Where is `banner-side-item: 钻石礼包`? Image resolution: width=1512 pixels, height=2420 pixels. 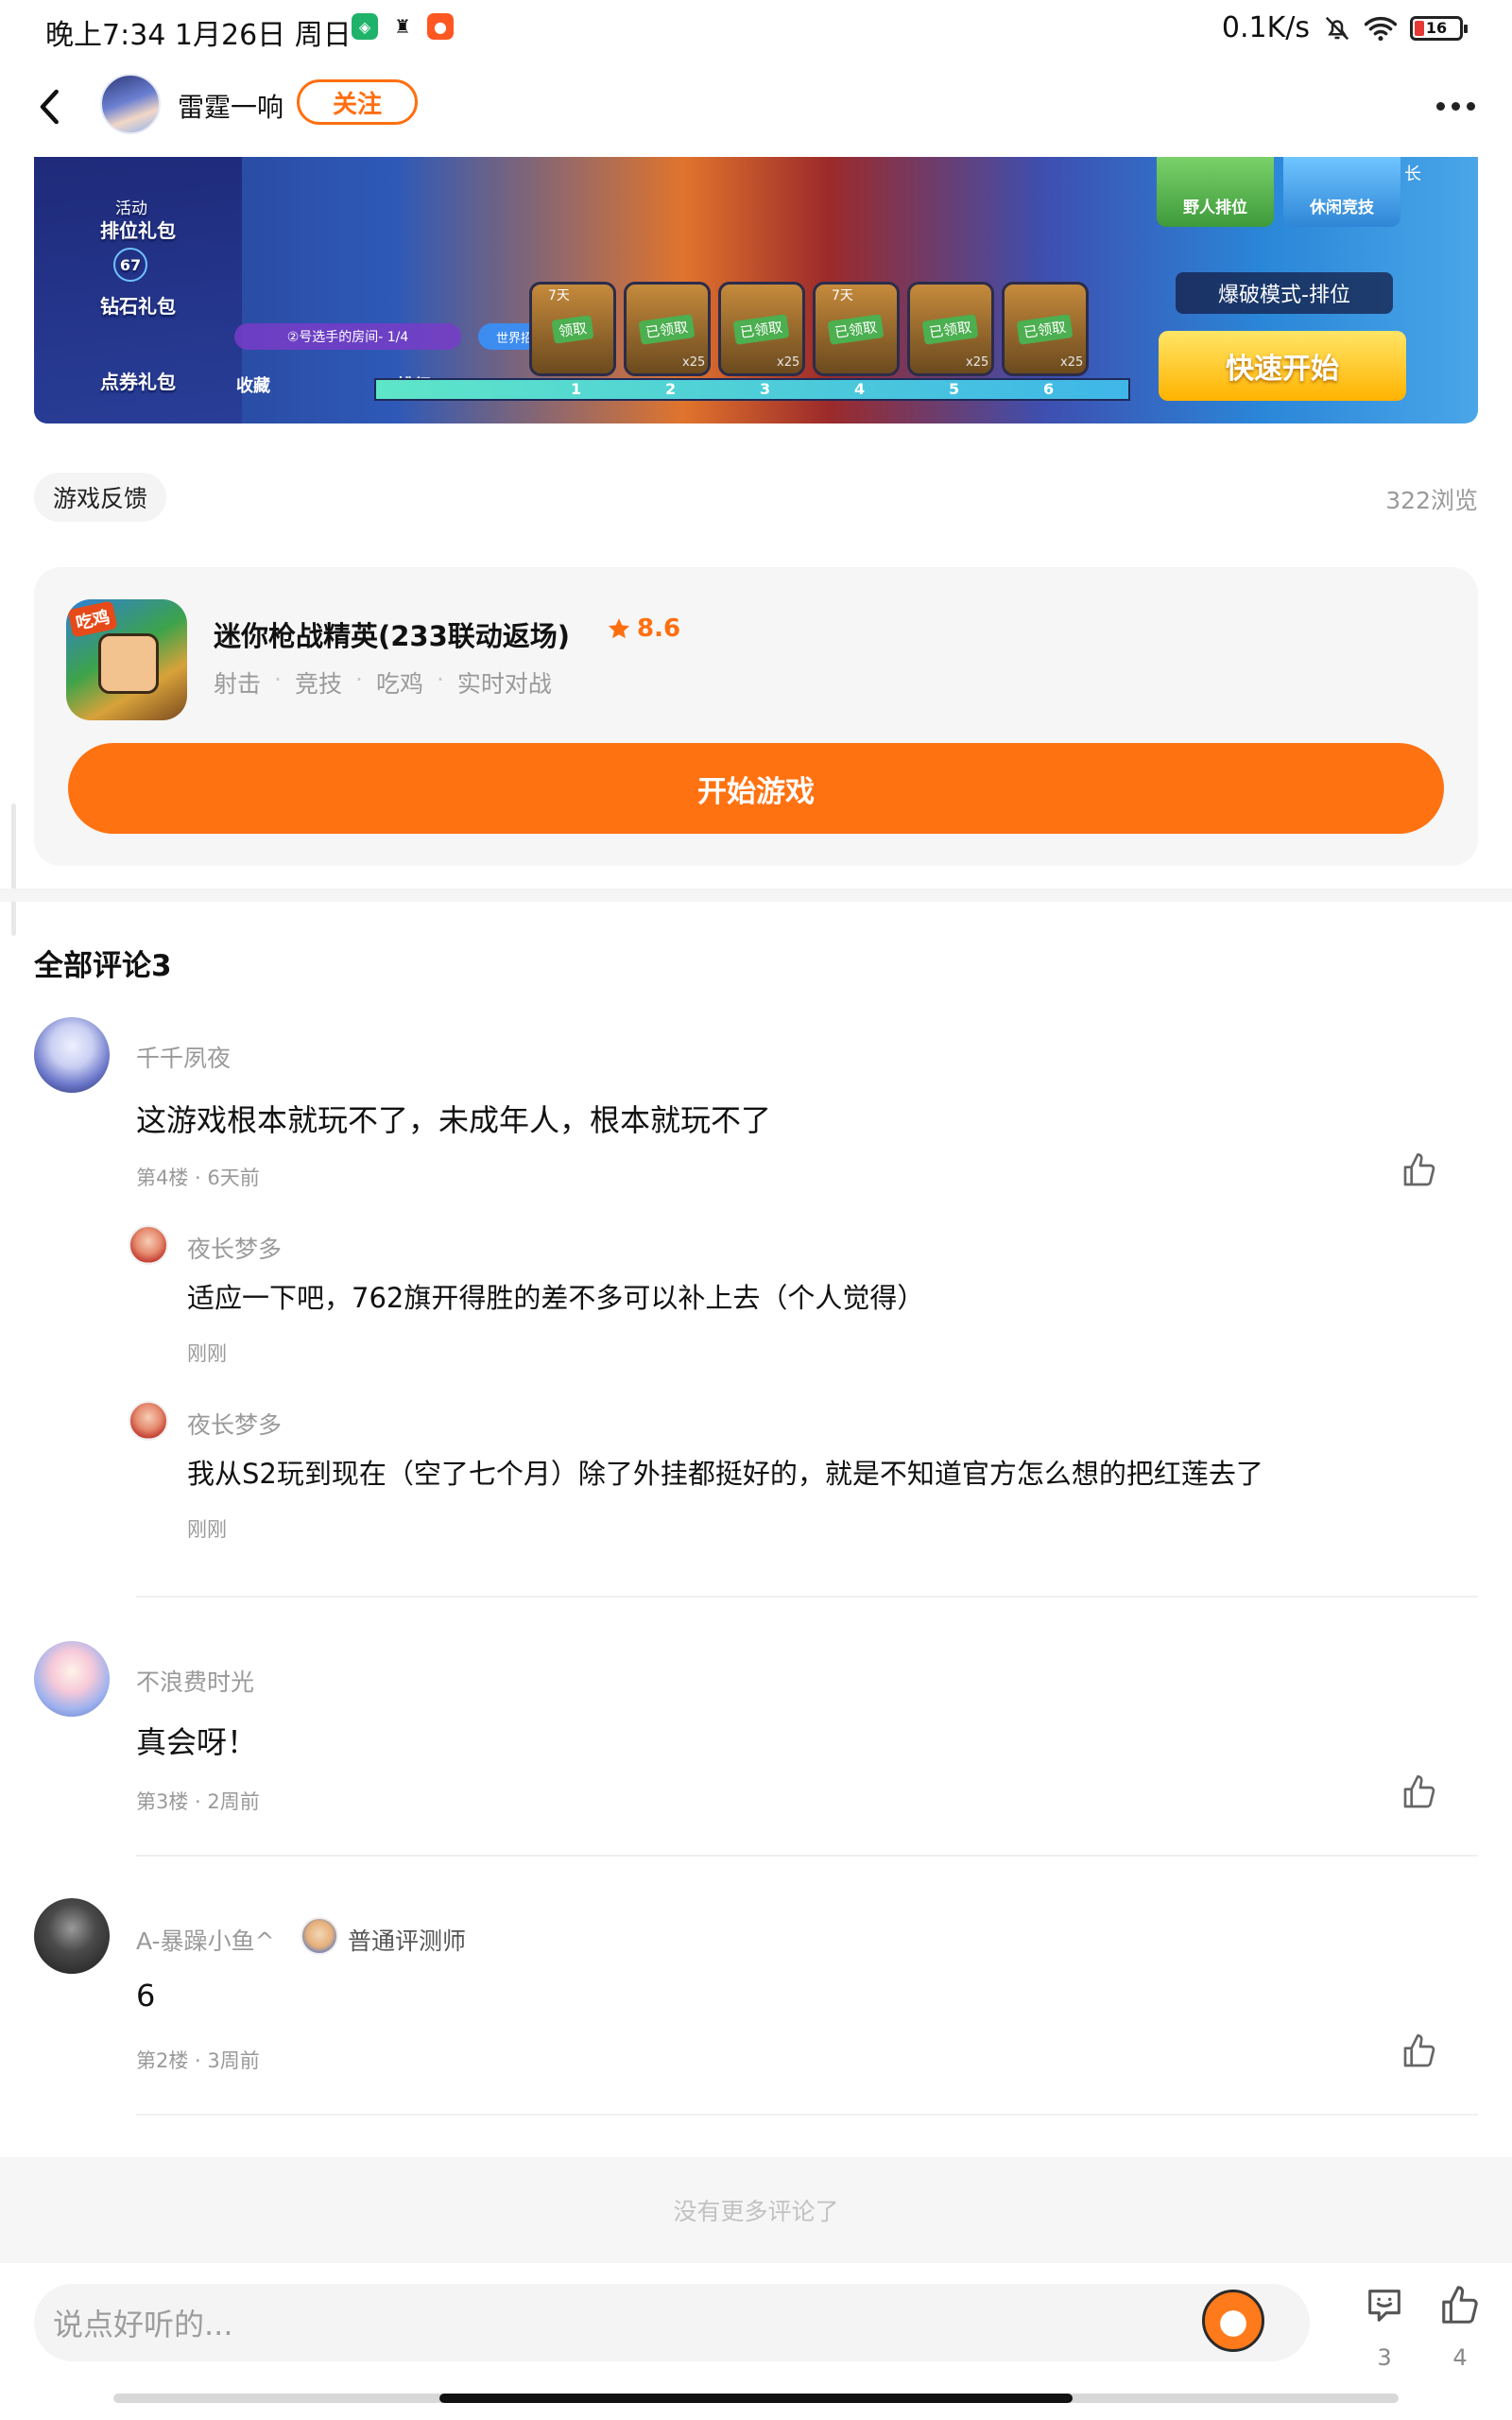
banner-side-item: 钻石礼包 is located at coordinates (138, 306).